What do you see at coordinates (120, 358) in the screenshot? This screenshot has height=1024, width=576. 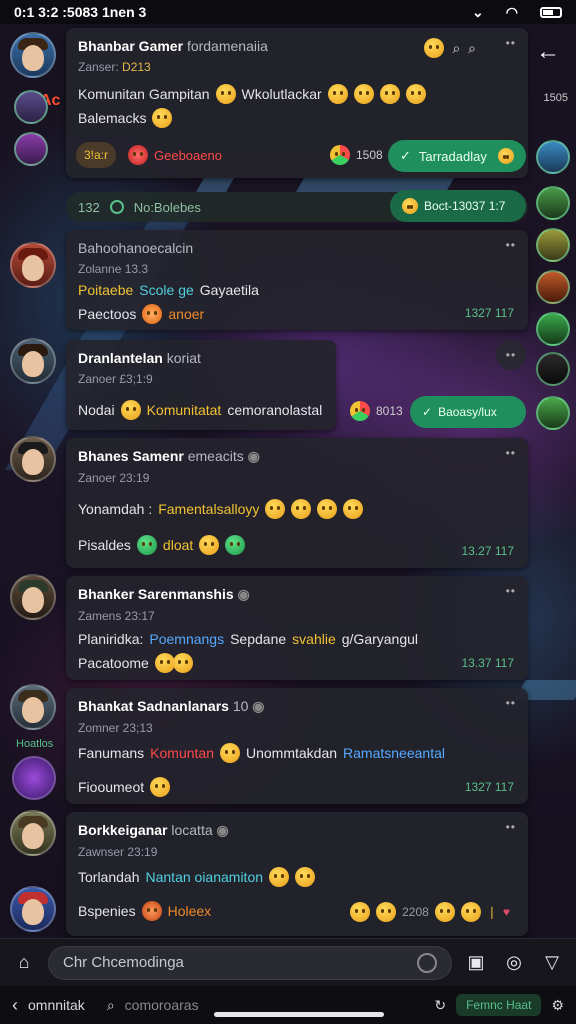 I see `sender-name: Dranlantelan` at bounding box center [120, 358].